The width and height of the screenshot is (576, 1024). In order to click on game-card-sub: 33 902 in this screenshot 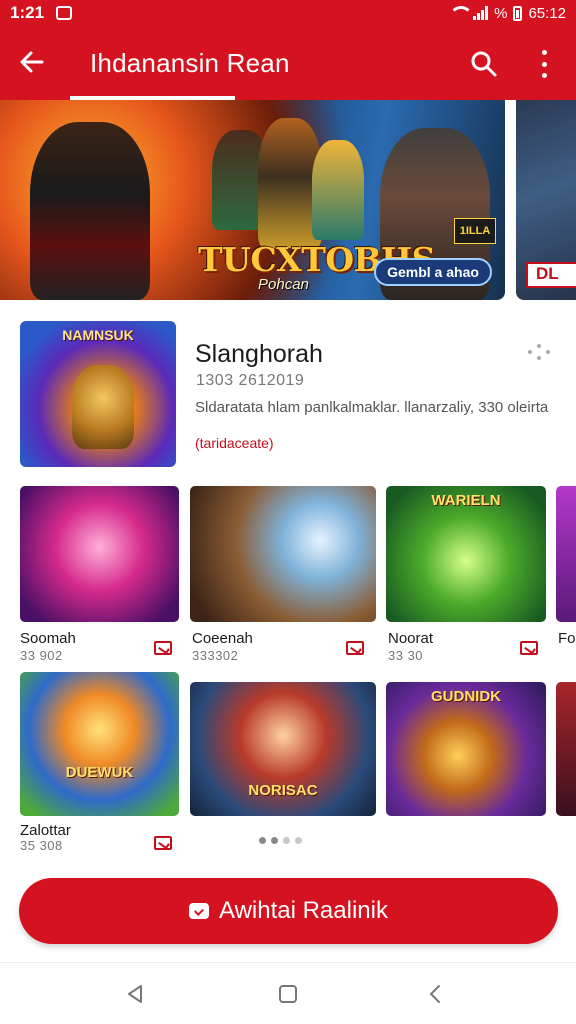, I will do `click(41, 655)`.